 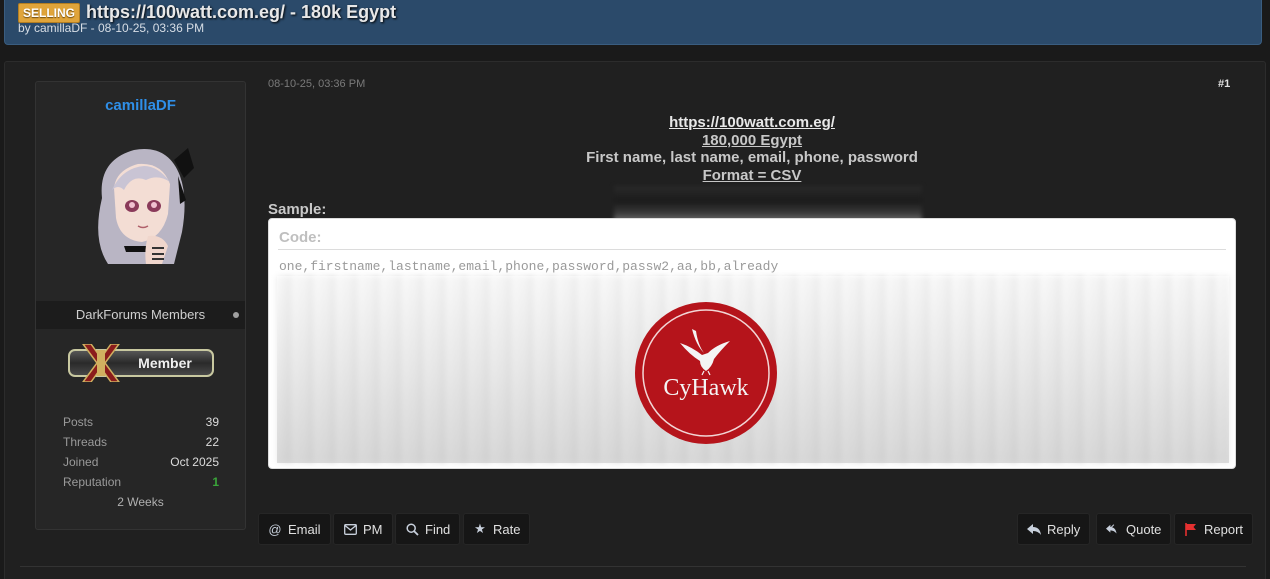 I want to click on member-rank-badge: Member, so click(x=141, y=363).